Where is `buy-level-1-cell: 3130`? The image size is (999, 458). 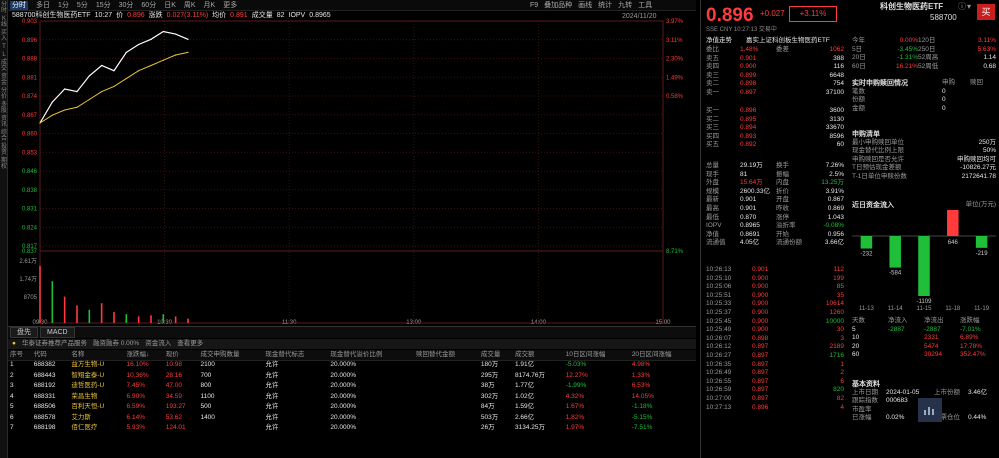
buy-level-1-cell: 3130 is located at coordinates (836, 119).